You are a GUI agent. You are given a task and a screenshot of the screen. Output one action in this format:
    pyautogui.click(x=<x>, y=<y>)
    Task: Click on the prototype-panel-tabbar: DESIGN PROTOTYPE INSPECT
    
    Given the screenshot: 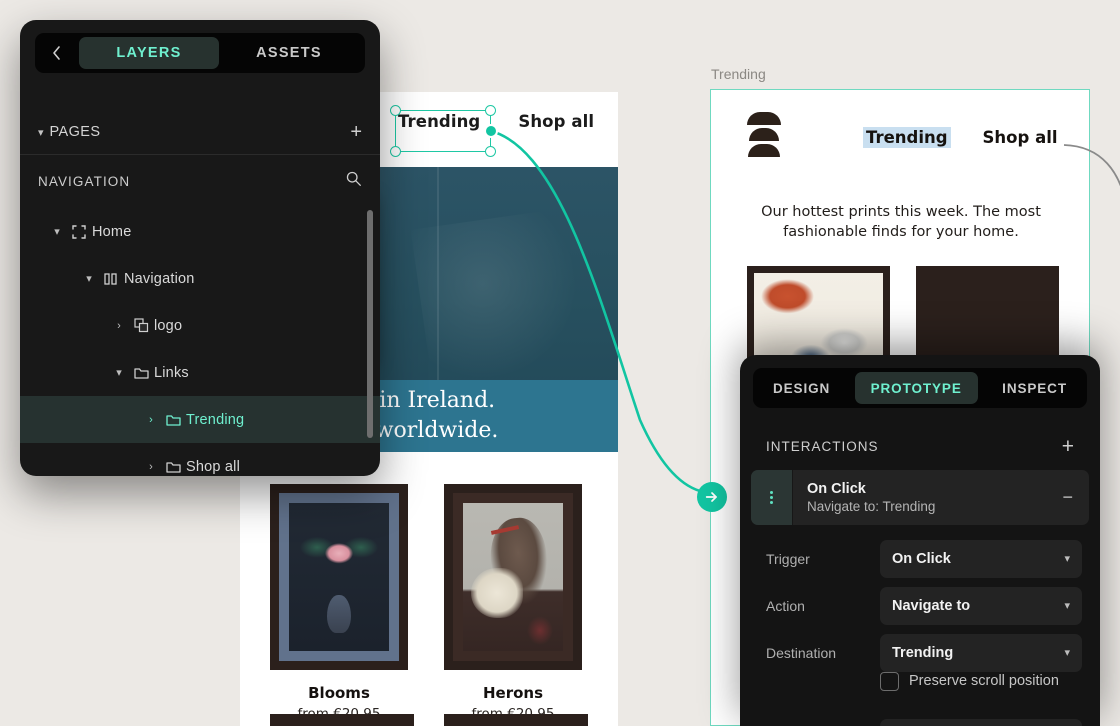 What is the action you would take?
    pyautogui.click(x=920, y=388)
    